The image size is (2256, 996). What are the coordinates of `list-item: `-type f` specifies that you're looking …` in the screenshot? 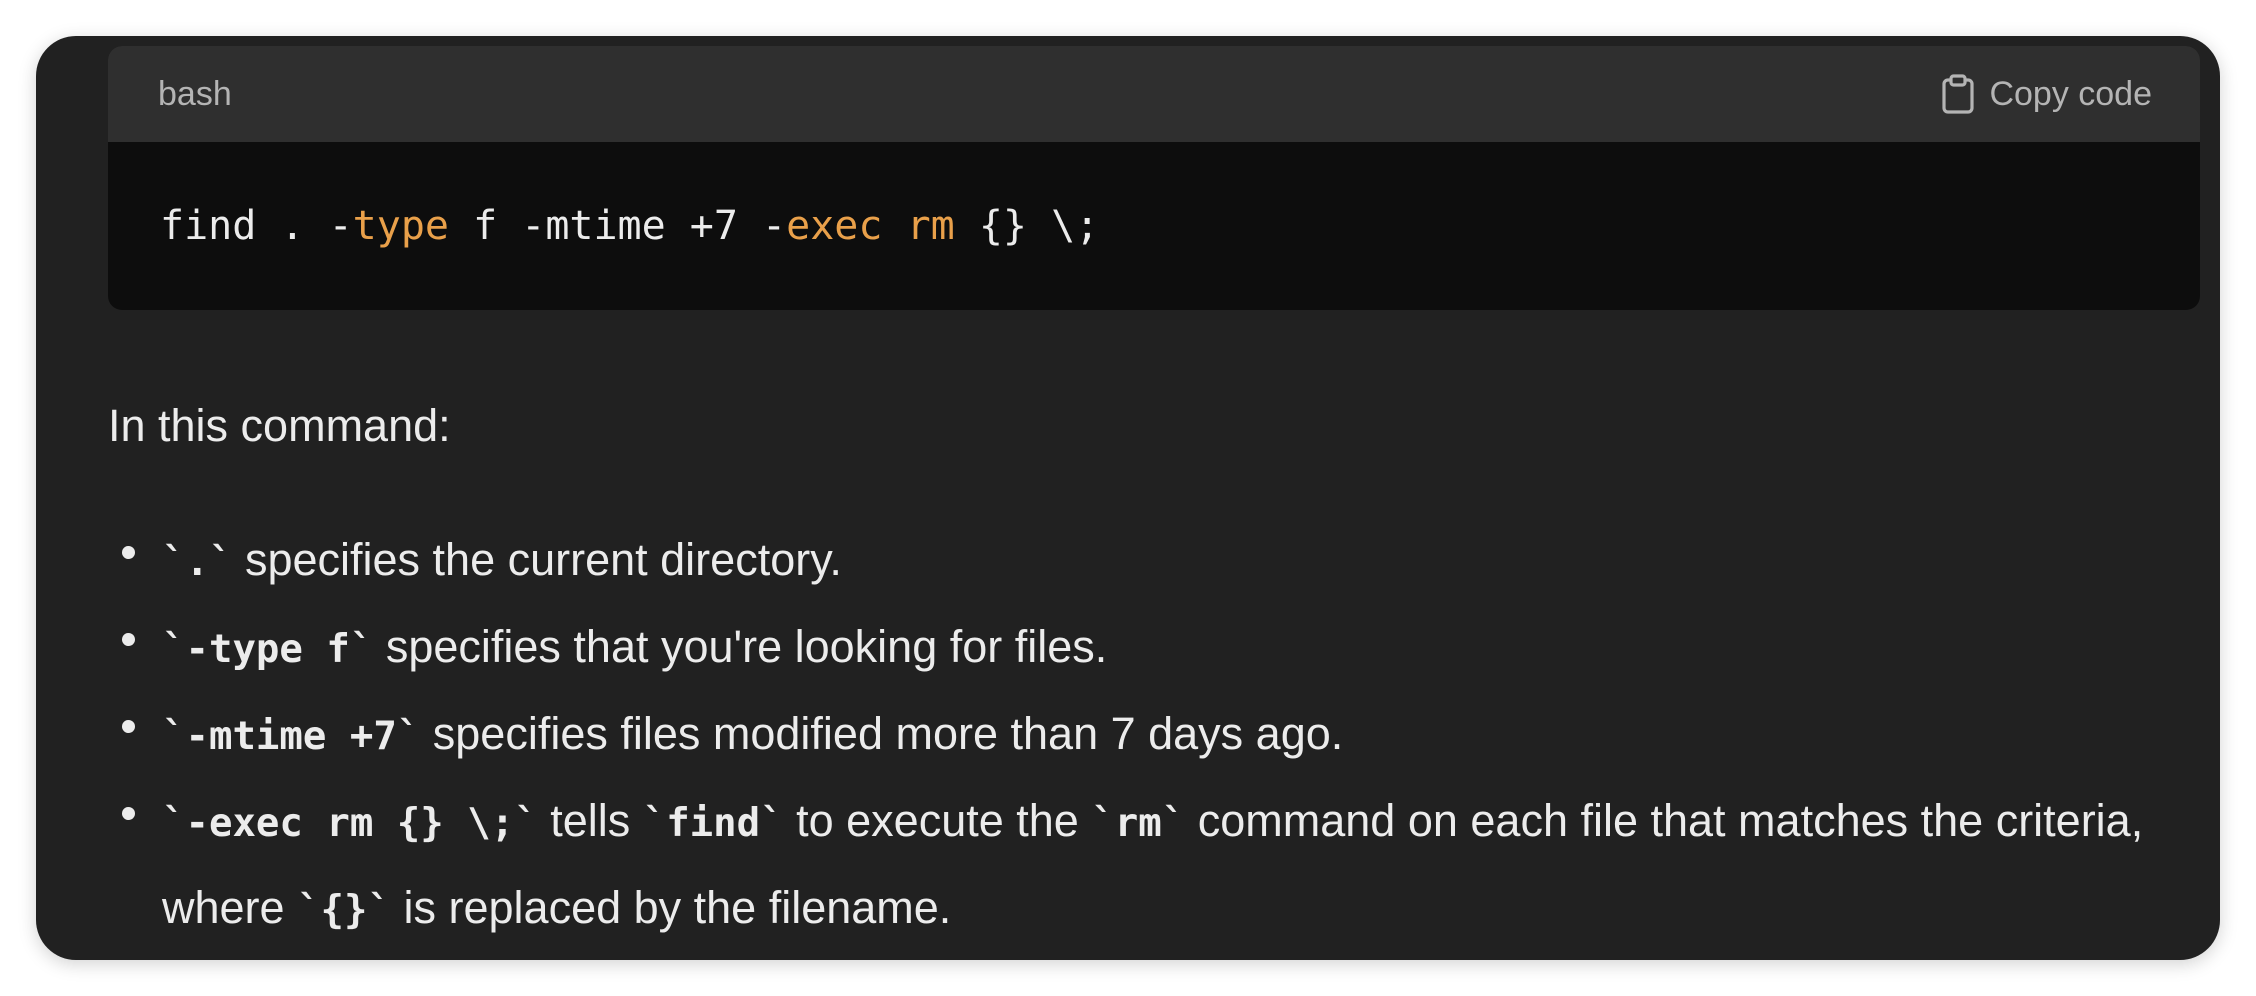 It's located at (1138, 648).